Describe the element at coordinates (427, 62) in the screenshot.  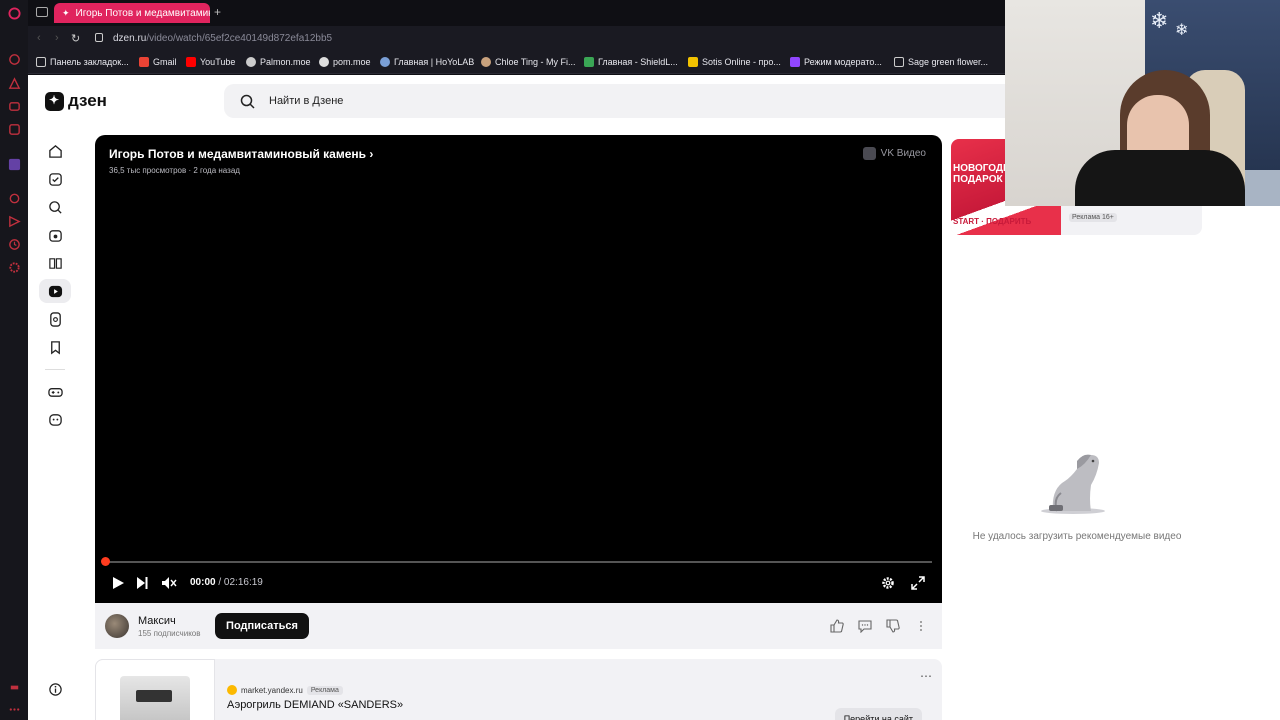
I see `bookmark-item: Главная | HoYoLAB` at that location.